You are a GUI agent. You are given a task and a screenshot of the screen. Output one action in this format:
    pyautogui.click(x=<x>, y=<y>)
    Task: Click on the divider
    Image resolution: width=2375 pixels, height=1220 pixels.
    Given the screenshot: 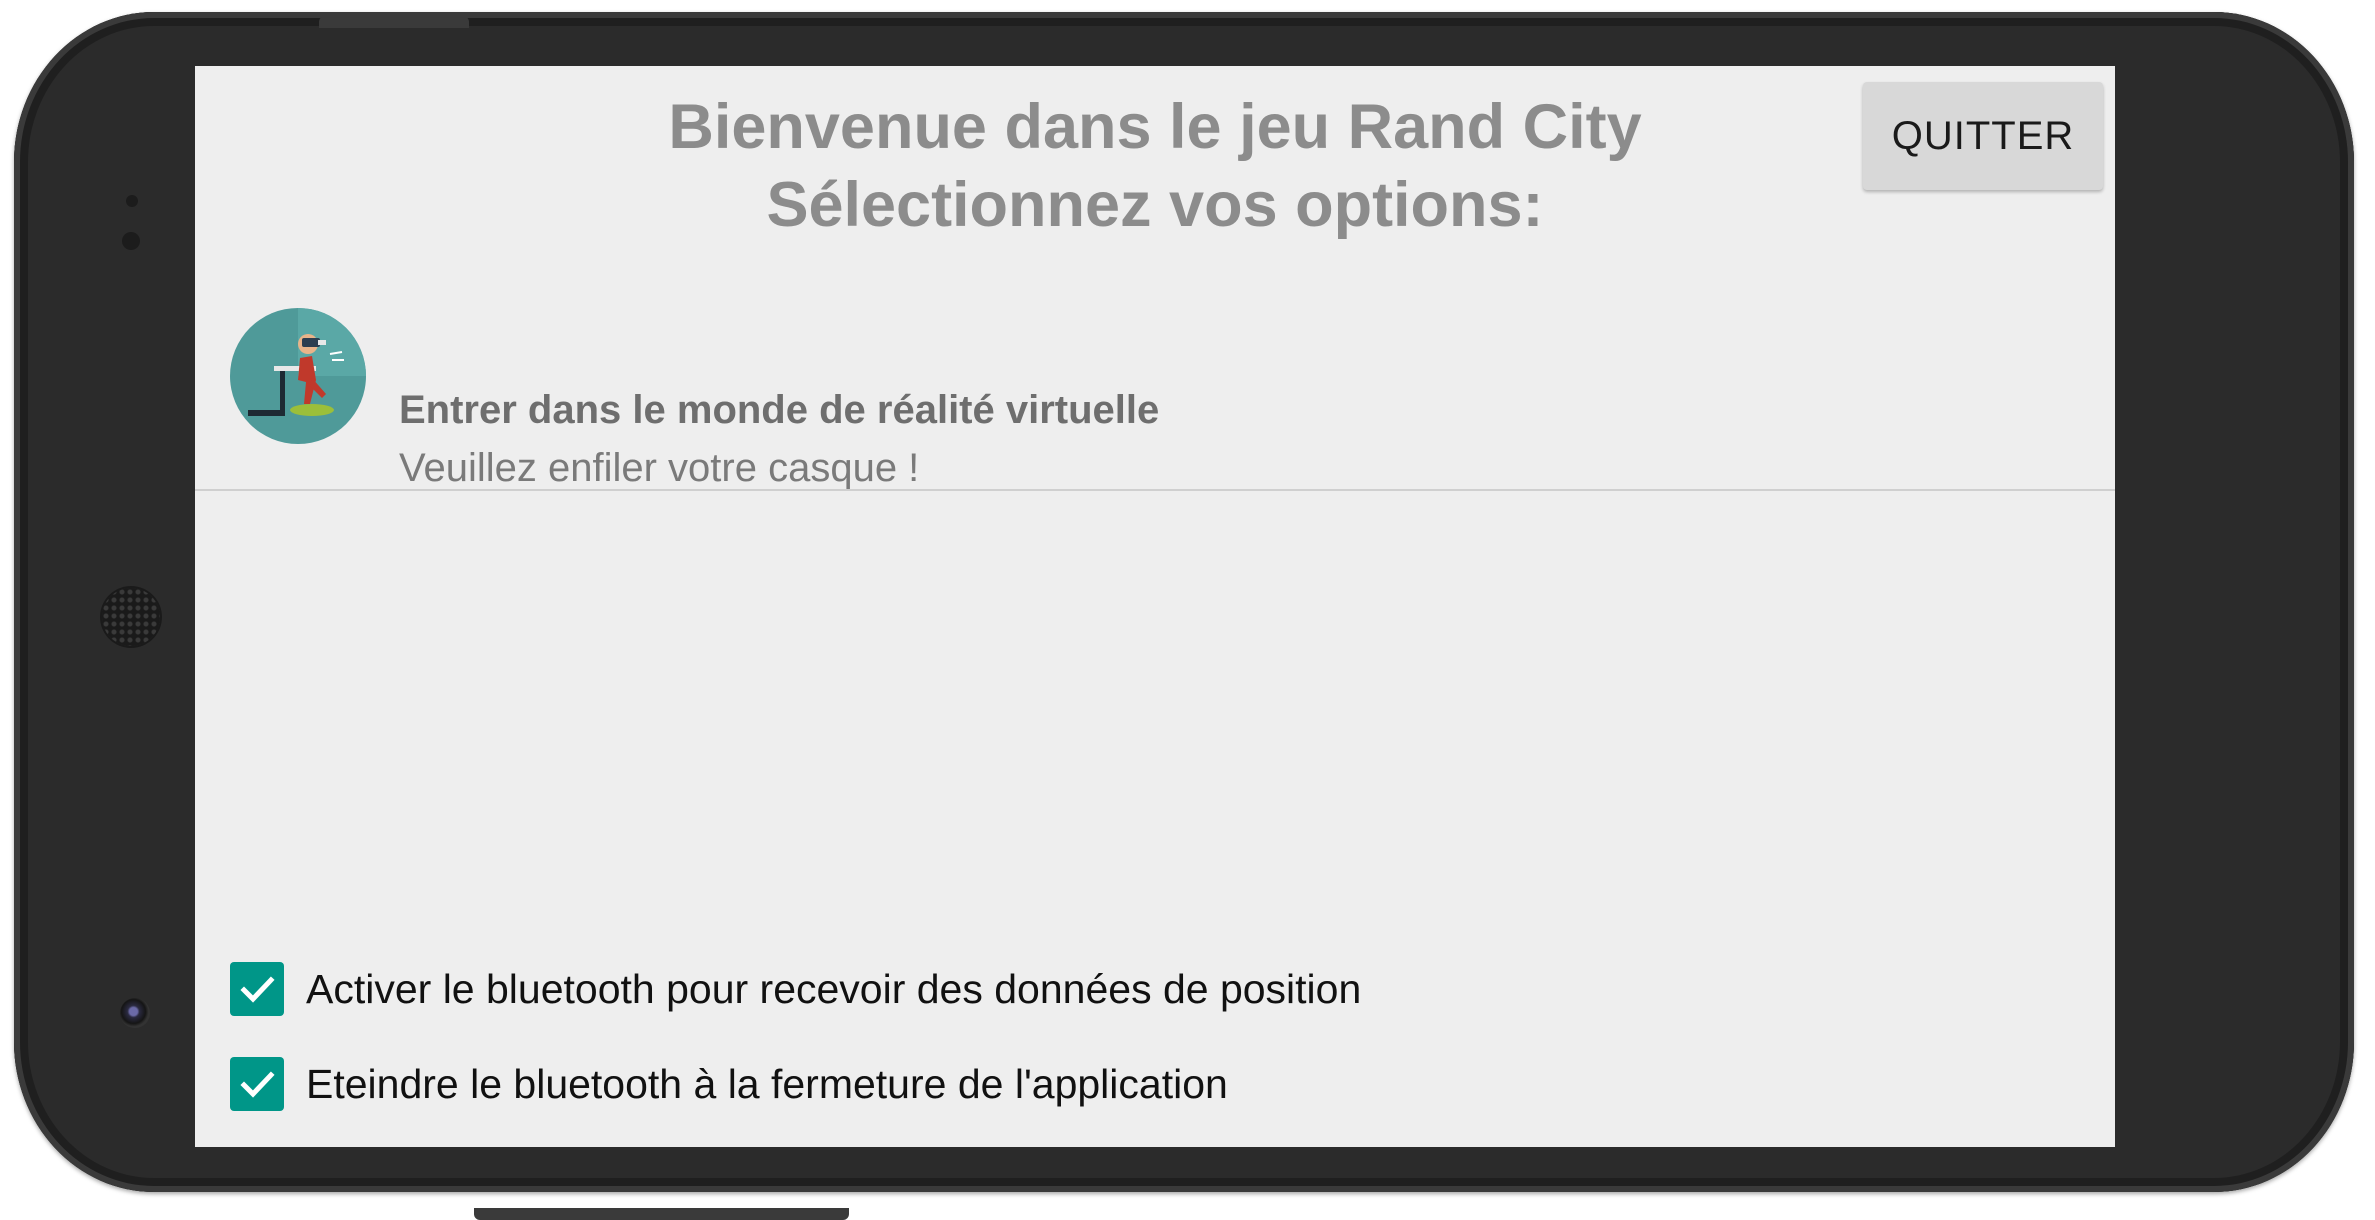 What is the action you would take?
    pyautogui.click(x=1155, y=490)
    